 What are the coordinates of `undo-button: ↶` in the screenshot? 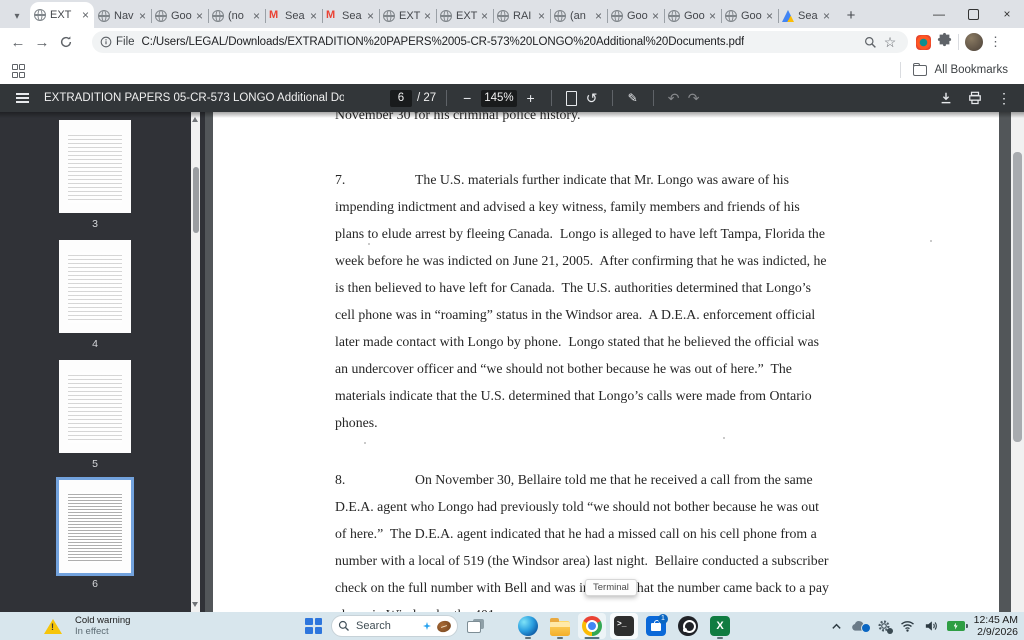 It's located at (674, 98).